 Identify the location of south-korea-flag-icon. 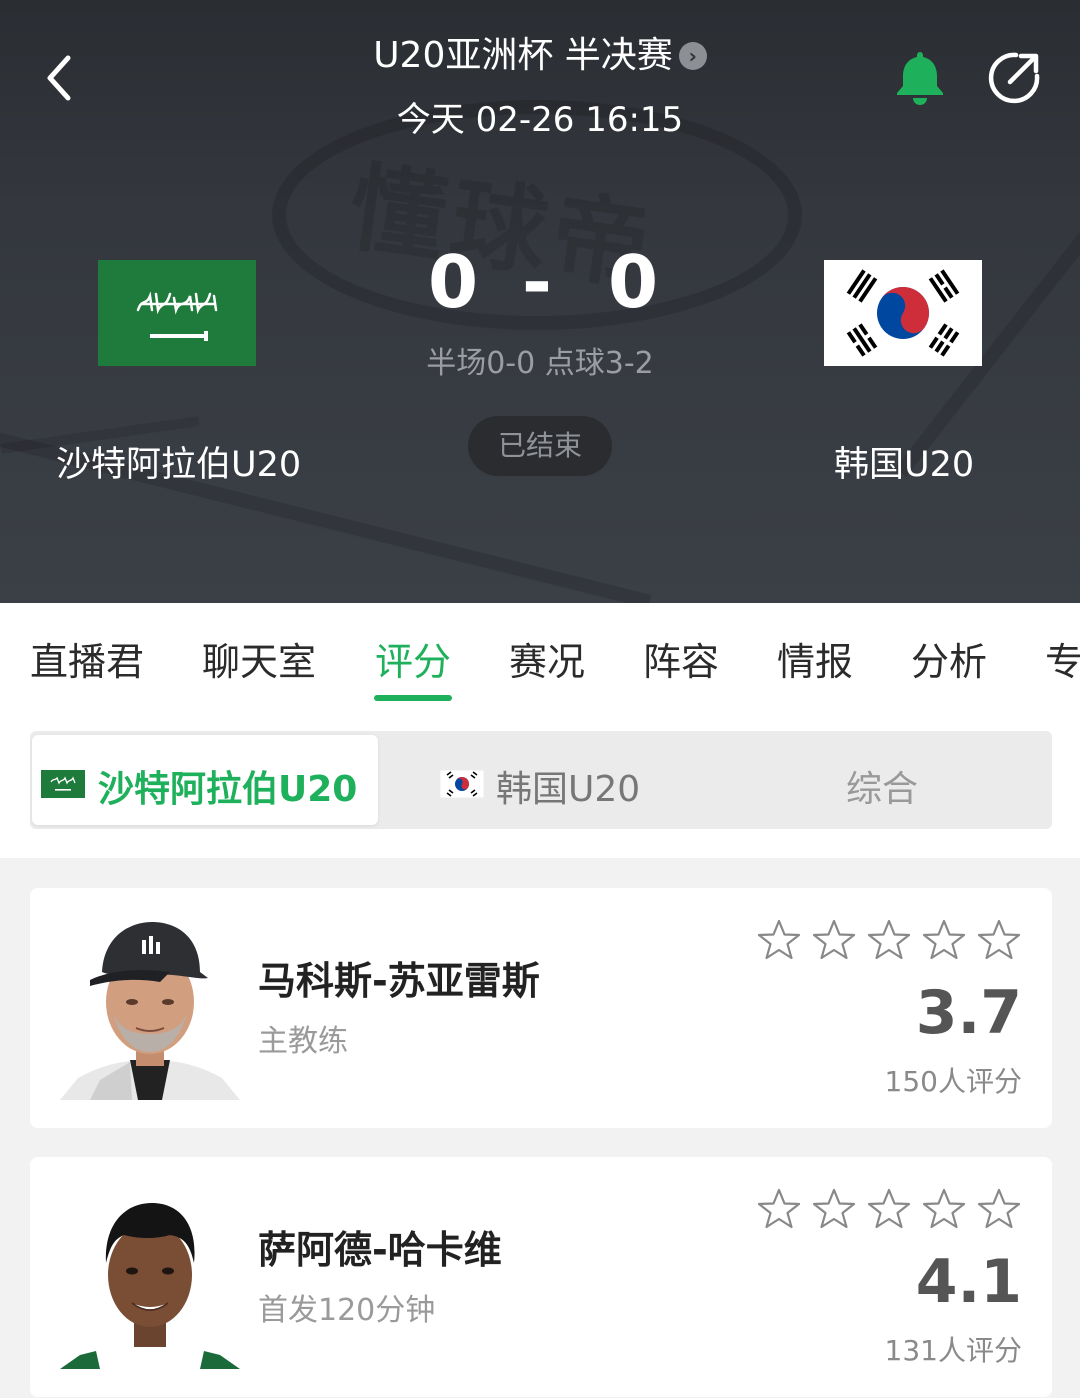
(462, 784).